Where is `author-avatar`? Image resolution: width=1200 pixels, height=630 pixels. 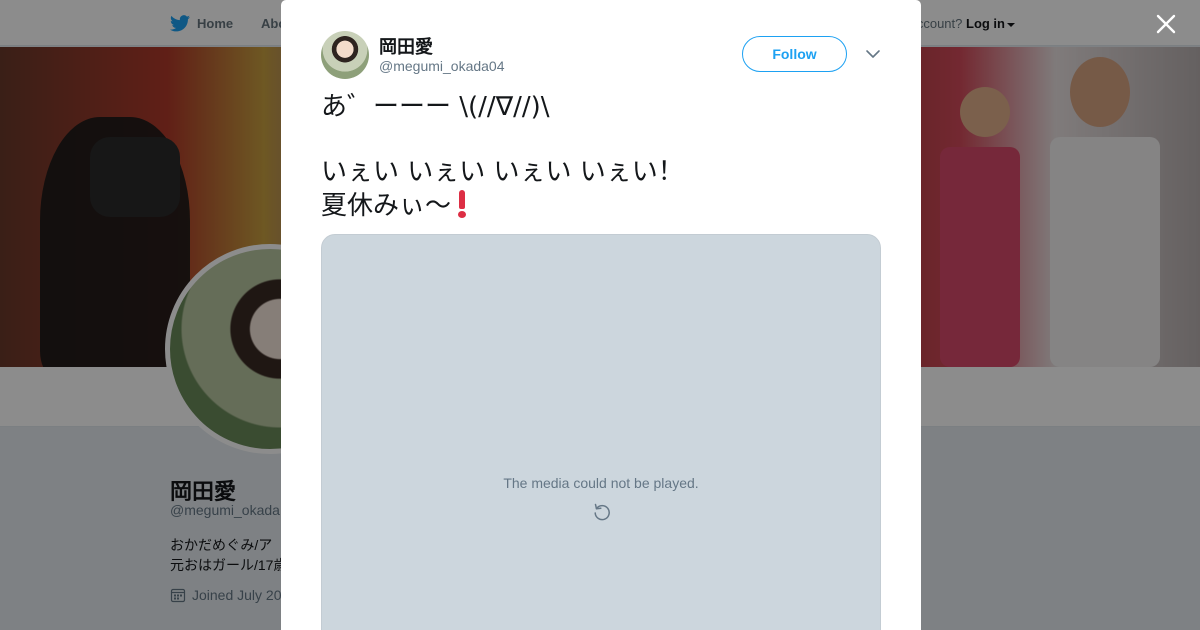 author-avatar is located at coordinates (345, 55).